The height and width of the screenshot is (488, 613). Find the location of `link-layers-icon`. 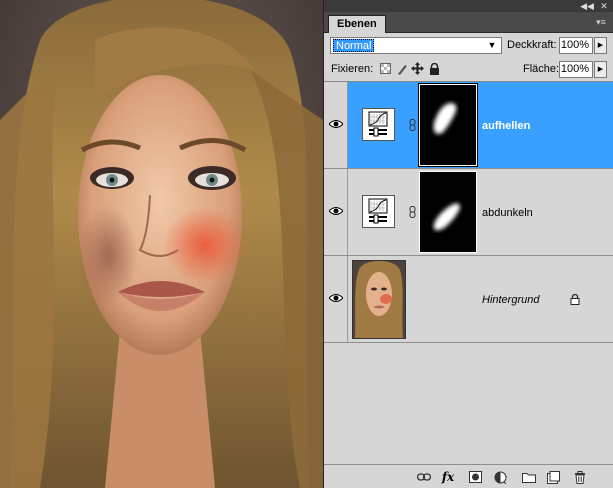

link-layers-icon is located at coordinates (424, 477).